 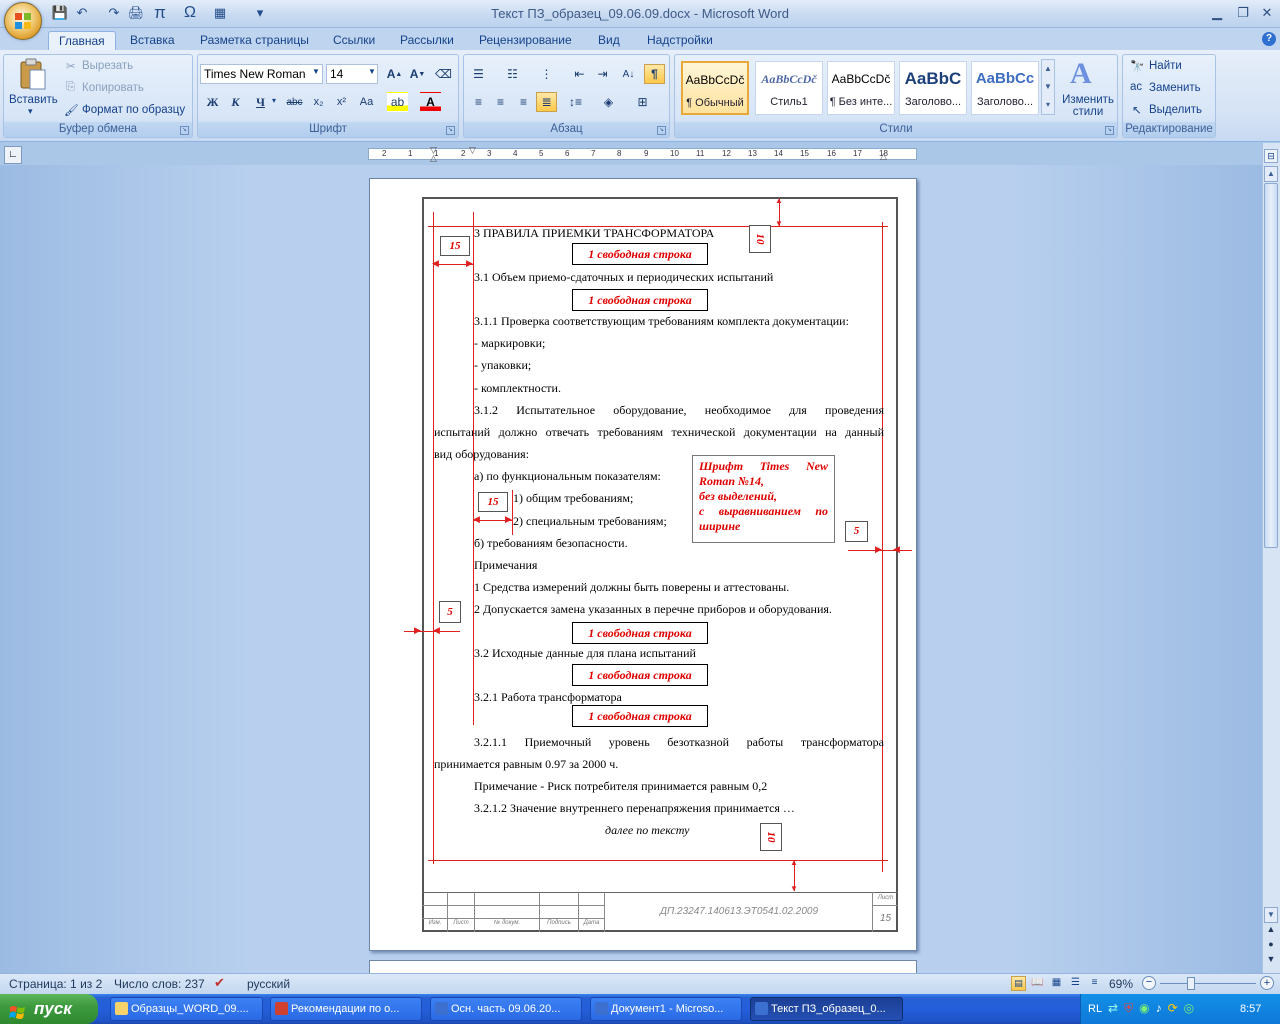 What do you see at coordinates (152, 41) in the screenshot?
I see `tab-insert: Вставка` at bounding box center [152, 41].